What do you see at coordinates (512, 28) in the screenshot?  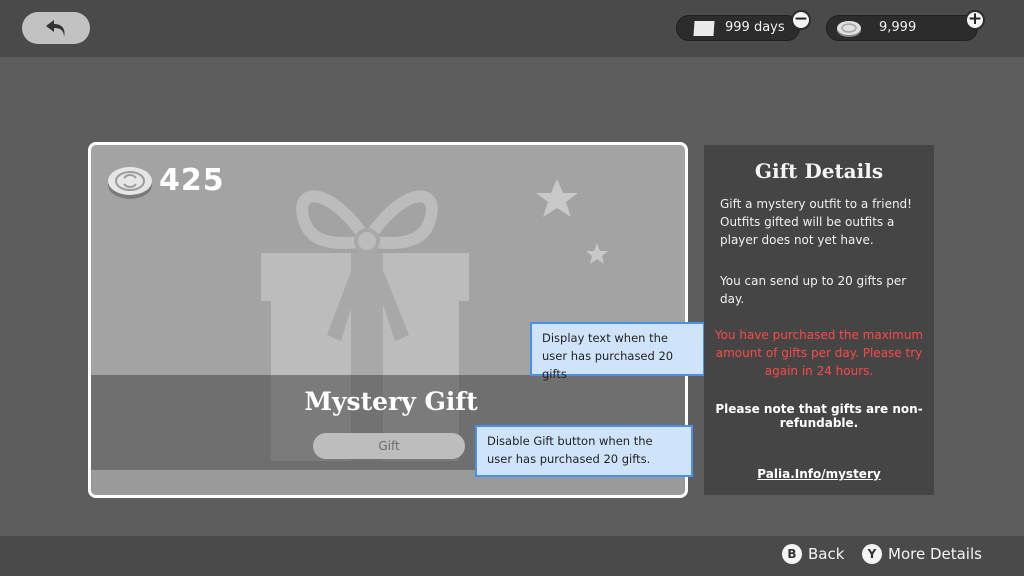 I see `top-bar: 999 days − 9,999 +` at bounding box center [512, 28].